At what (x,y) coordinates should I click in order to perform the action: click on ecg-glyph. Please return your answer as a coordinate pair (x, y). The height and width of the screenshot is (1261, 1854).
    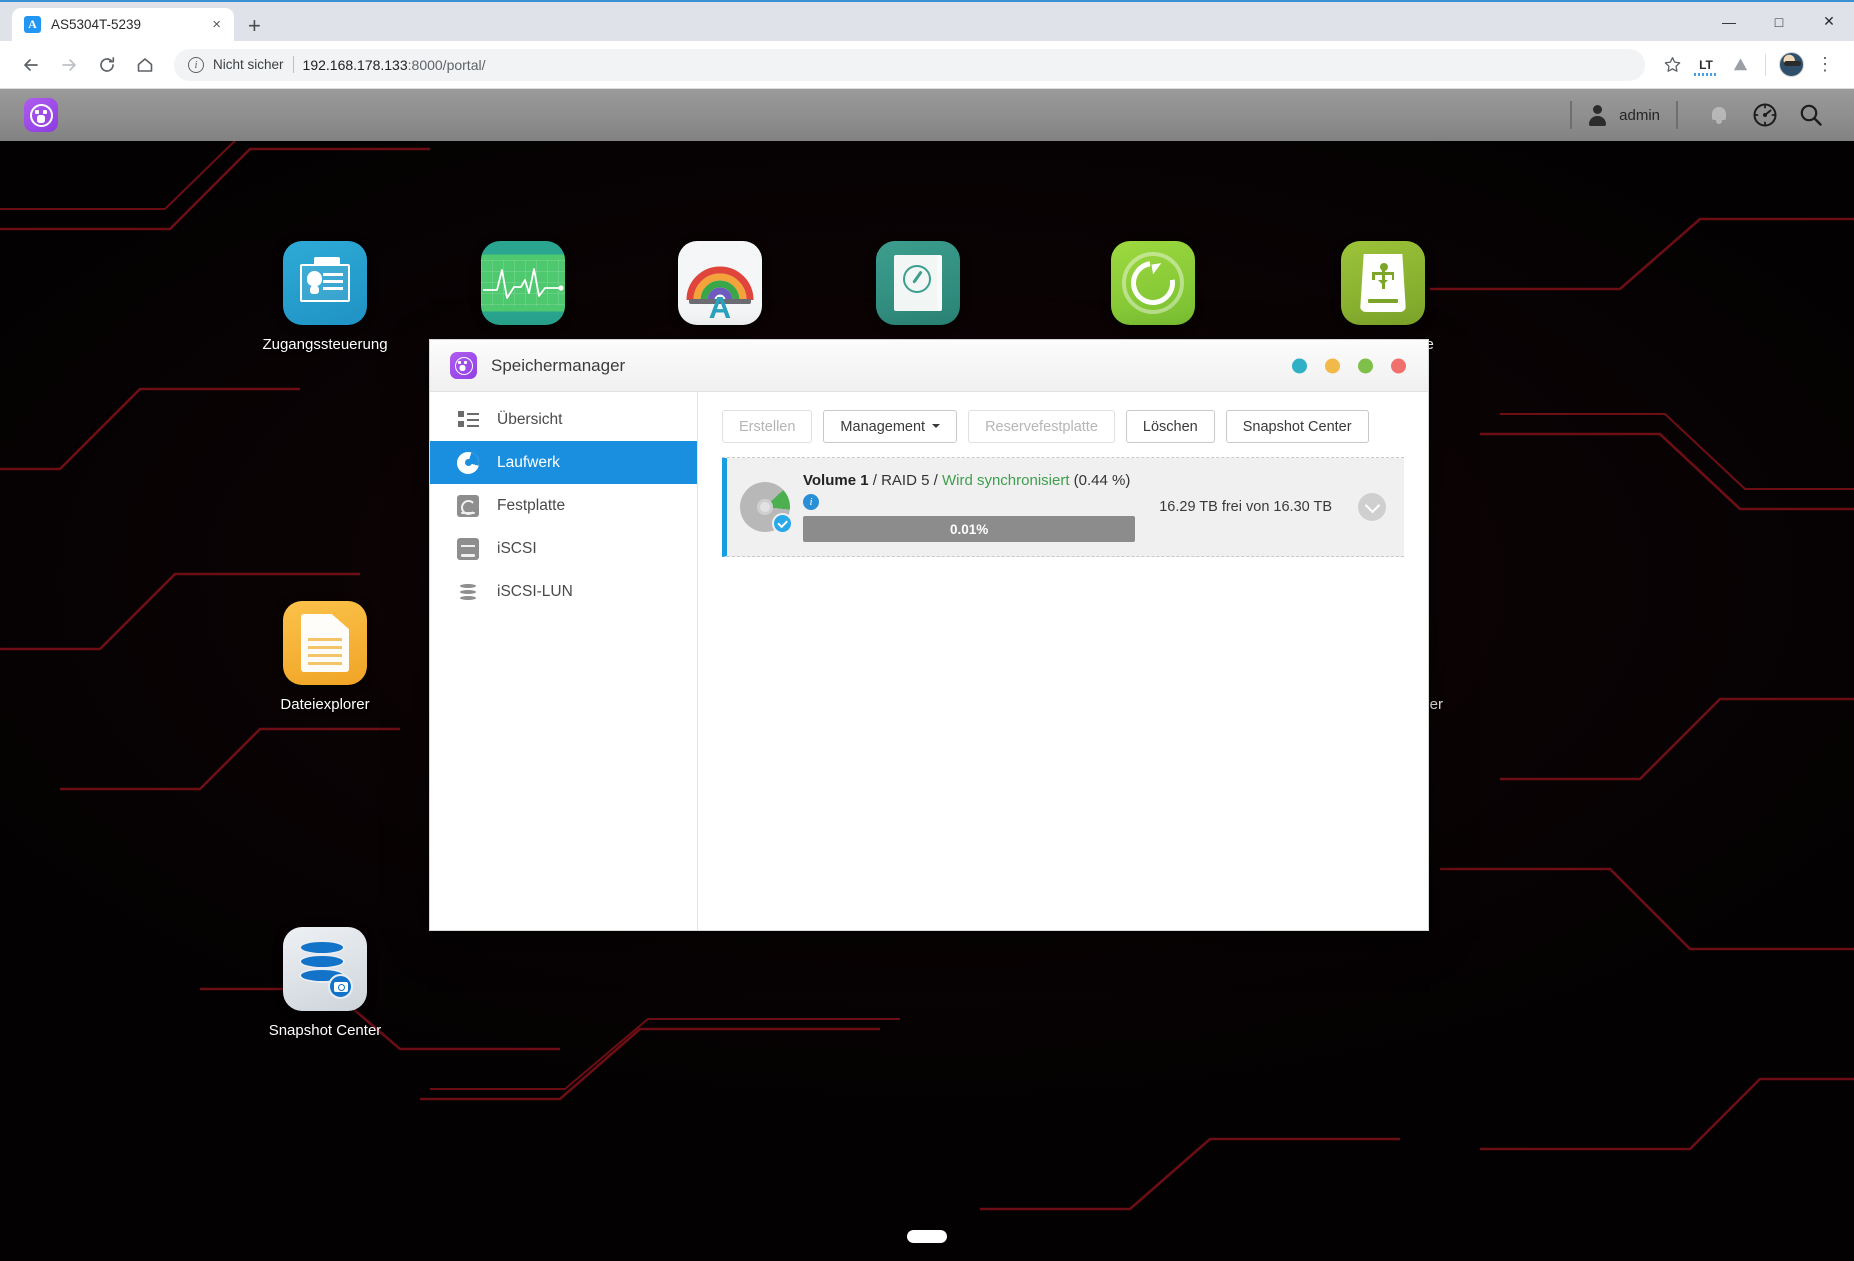
    Looking at the image, I should click on (523, 283).